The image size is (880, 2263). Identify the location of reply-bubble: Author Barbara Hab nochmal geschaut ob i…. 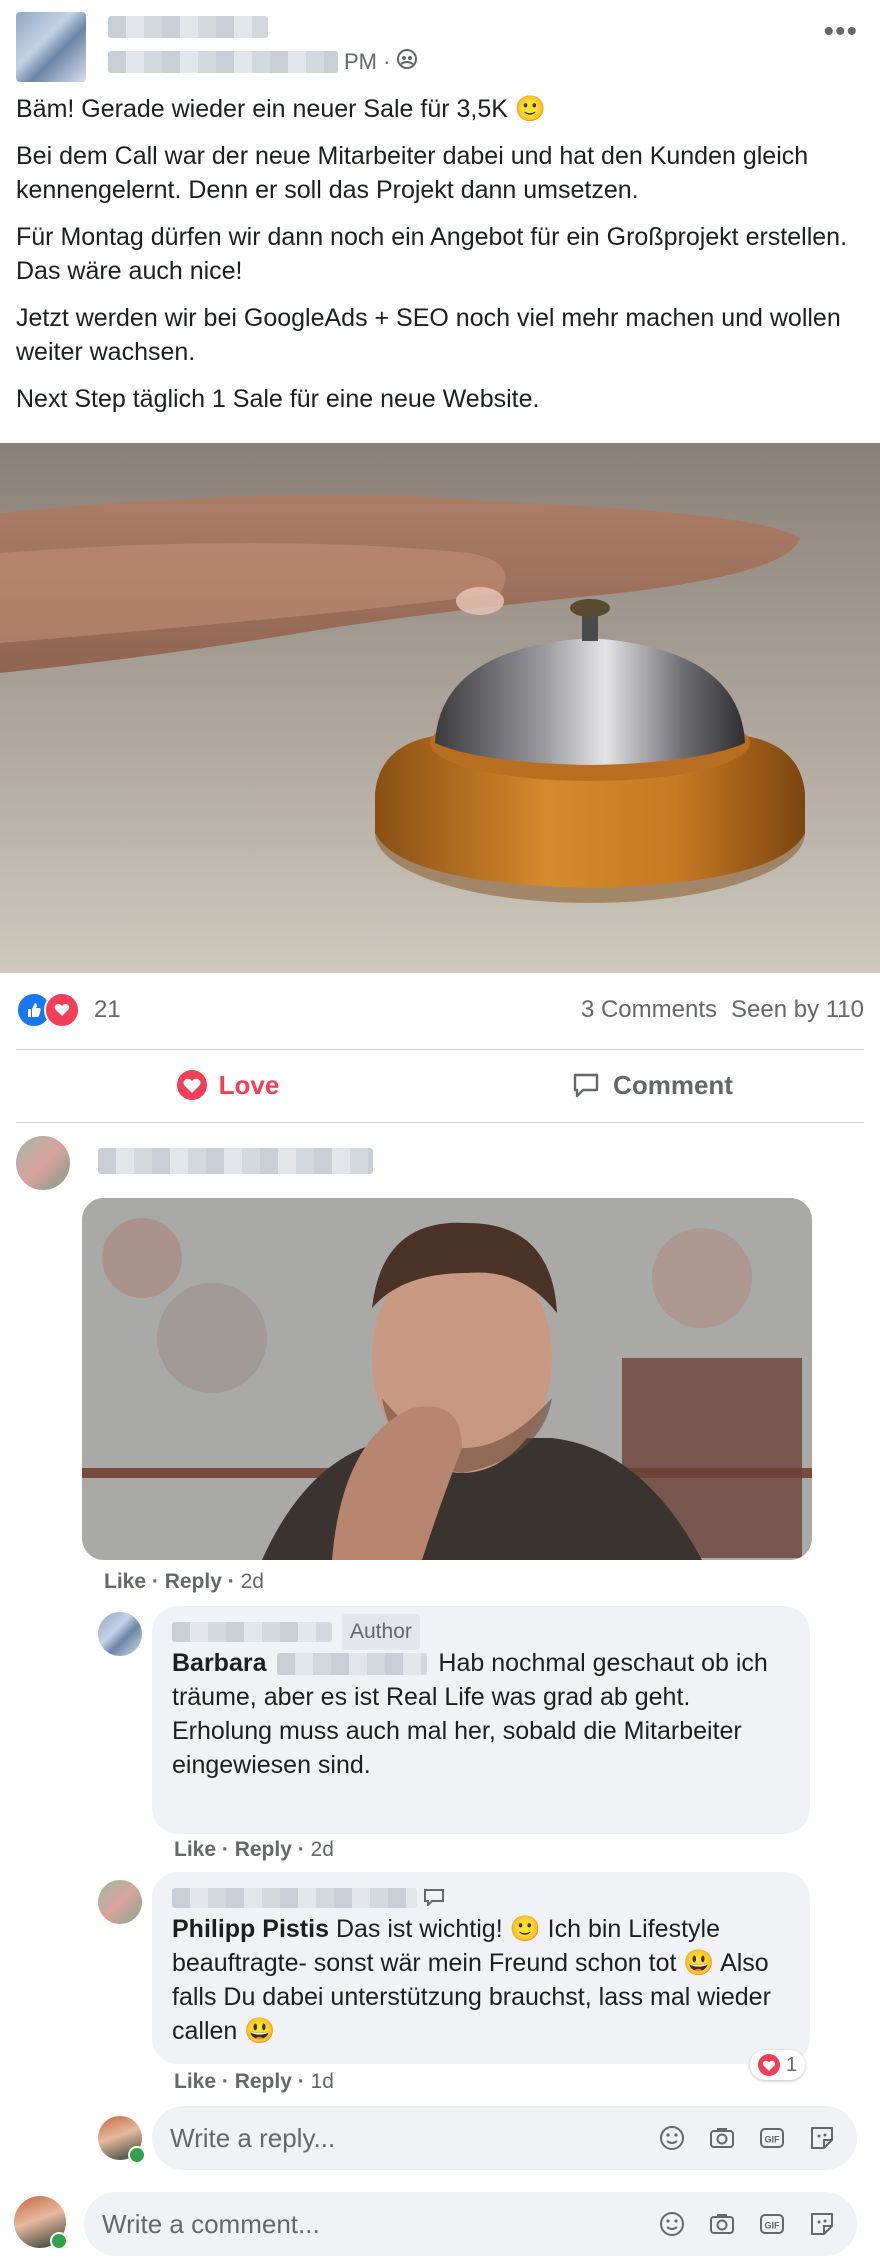
(481, 1720).